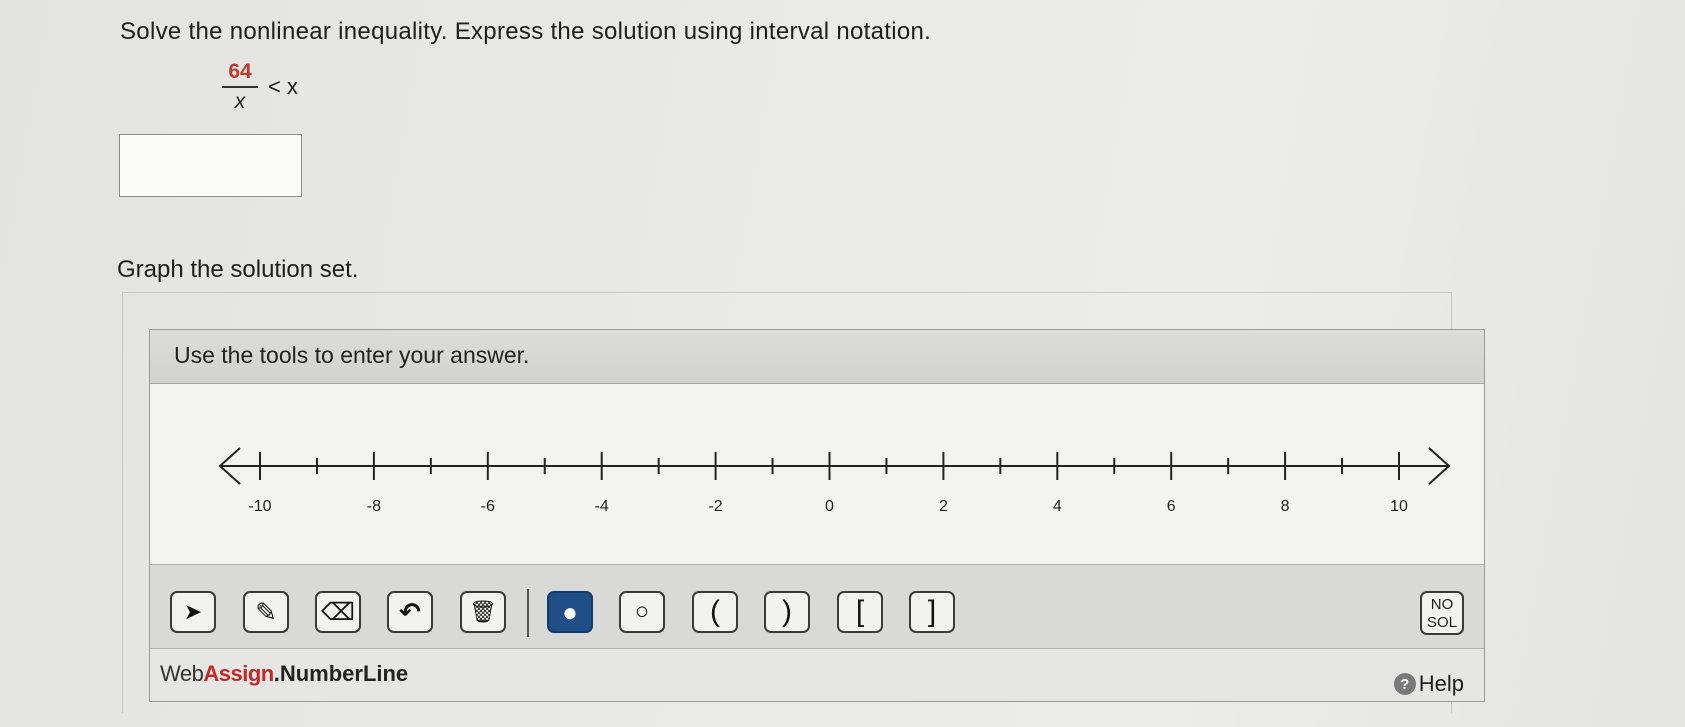  Describe the element at coordinates (240, 71) in the screenshot. I see `fraction-numerator: 64` at that location.